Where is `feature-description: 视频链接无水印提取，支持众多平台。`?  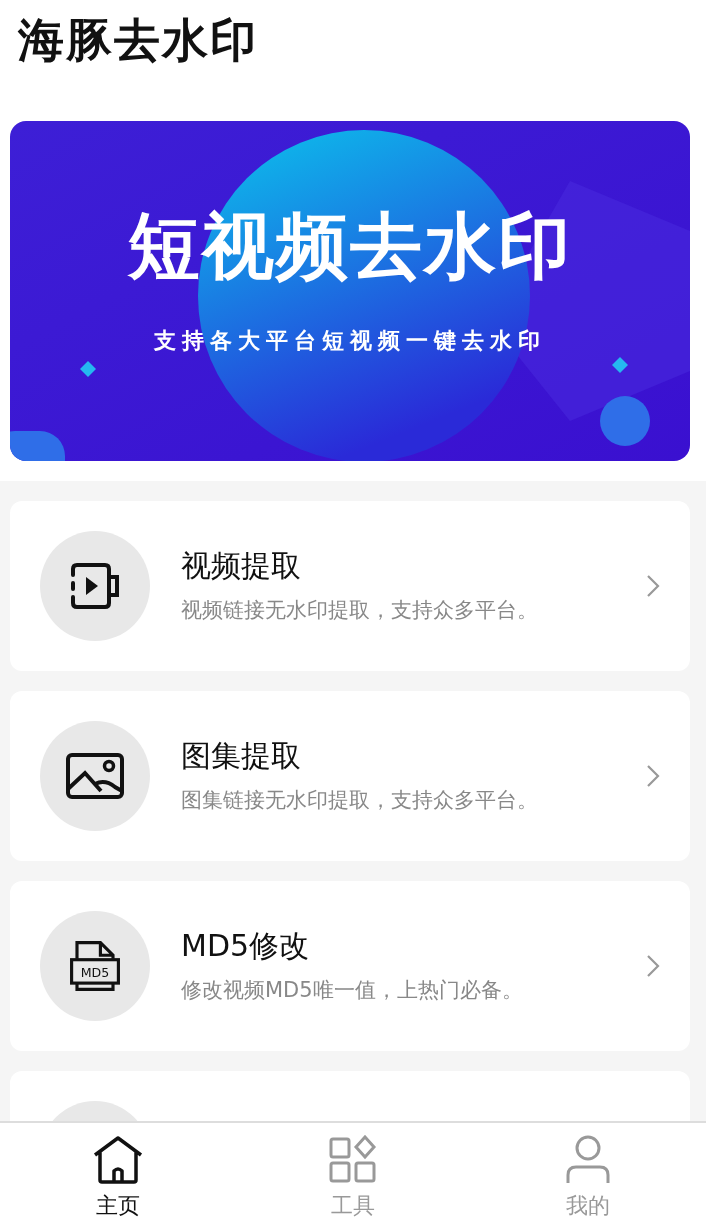 feature-description: 视频链接无水印提取，支持众多平台。 is located at coordinates (360, 610).